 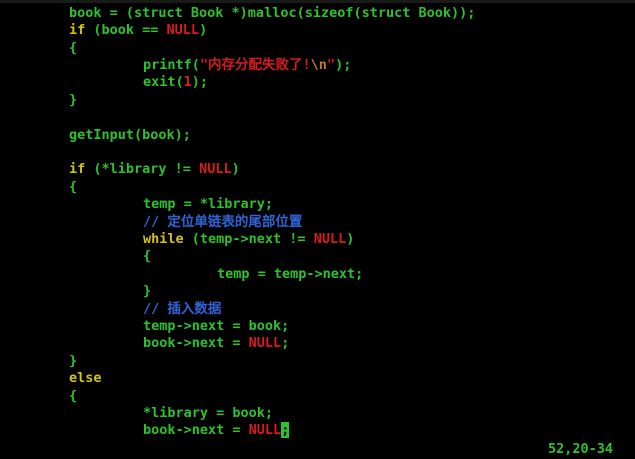 I want to click on code-line-5: exit(1);, so click(x=175, y=82).